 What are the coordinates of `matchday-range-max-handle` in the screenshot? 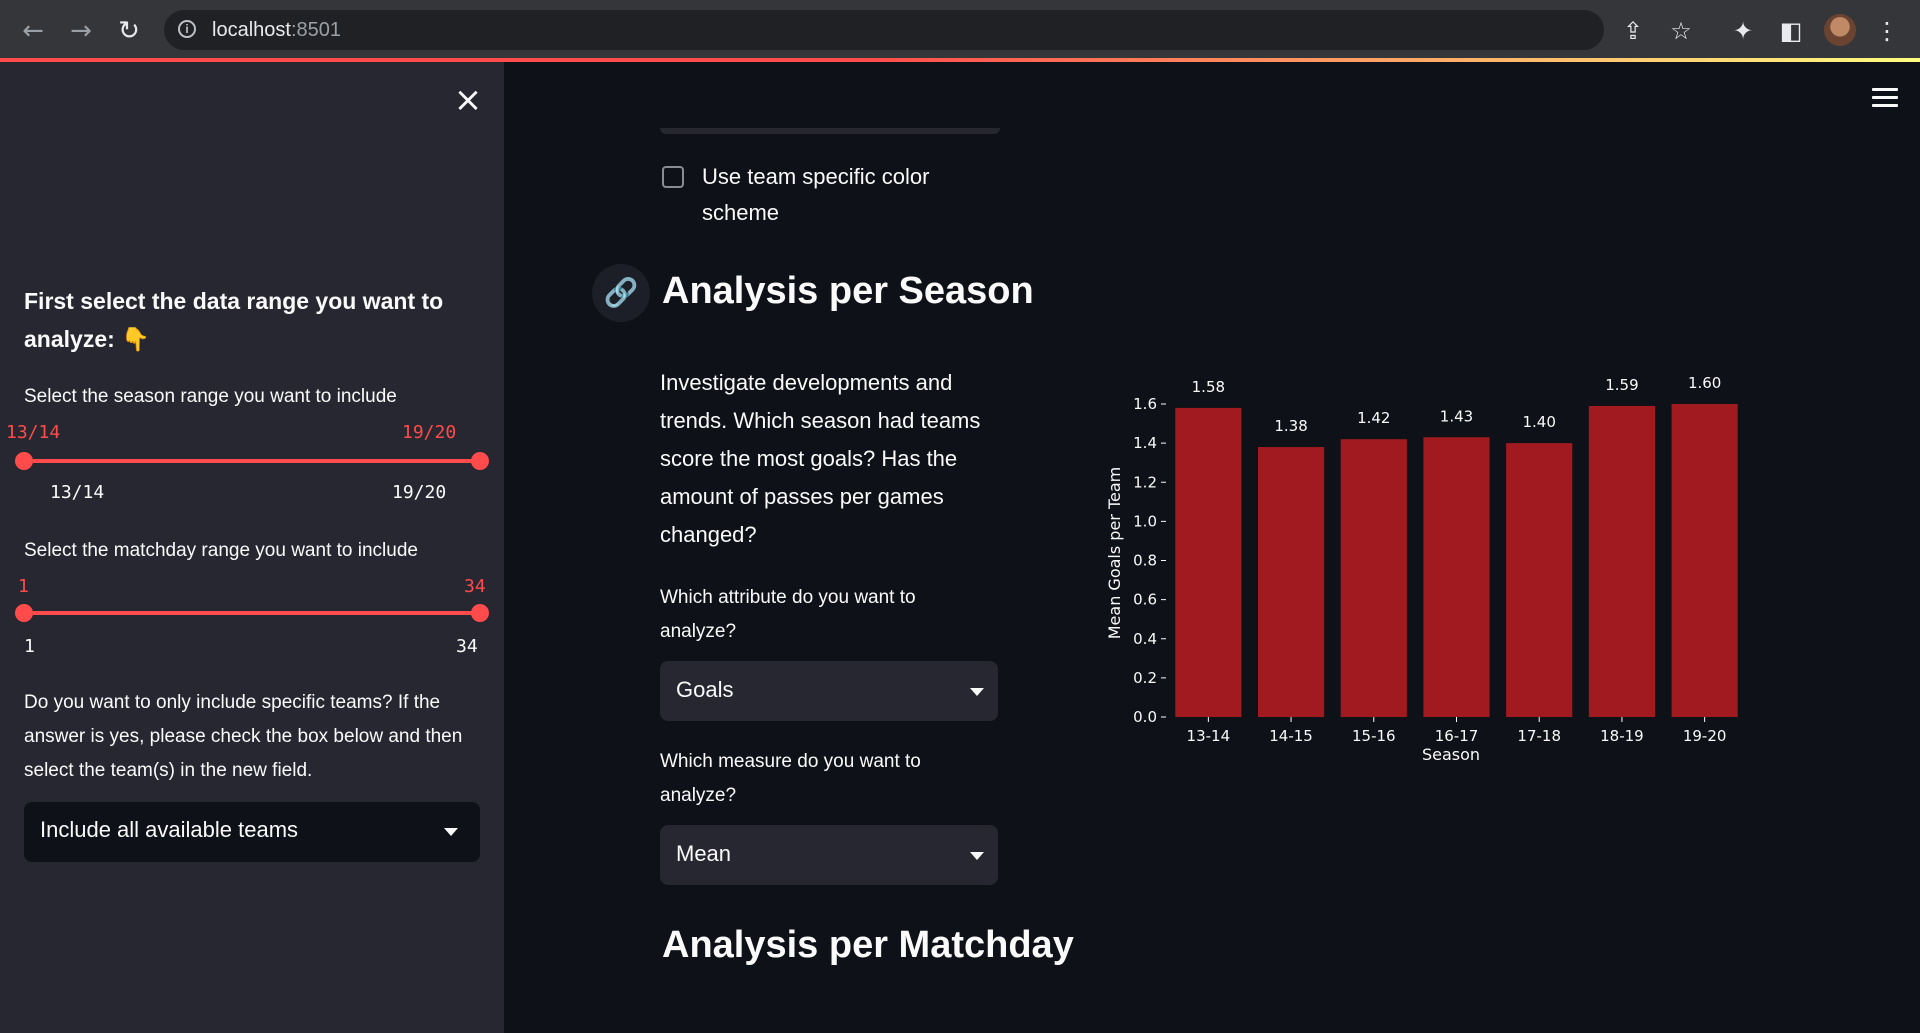 It's located at (480, 613).